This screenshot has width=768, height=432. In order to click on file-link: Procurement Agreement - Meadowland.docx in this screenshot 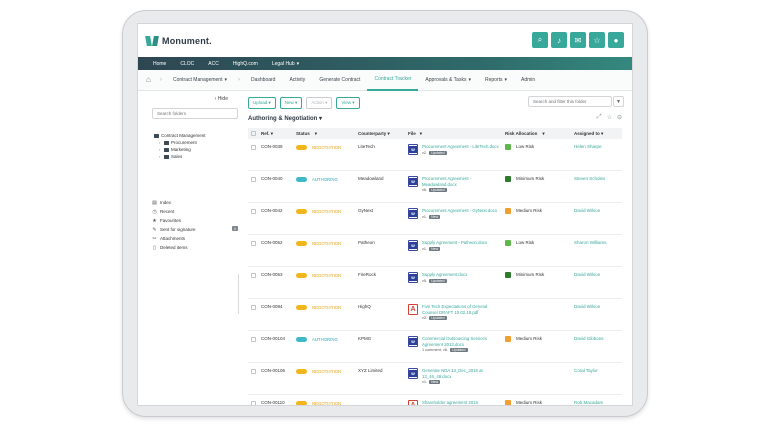, I will do `click(462, 181)`.